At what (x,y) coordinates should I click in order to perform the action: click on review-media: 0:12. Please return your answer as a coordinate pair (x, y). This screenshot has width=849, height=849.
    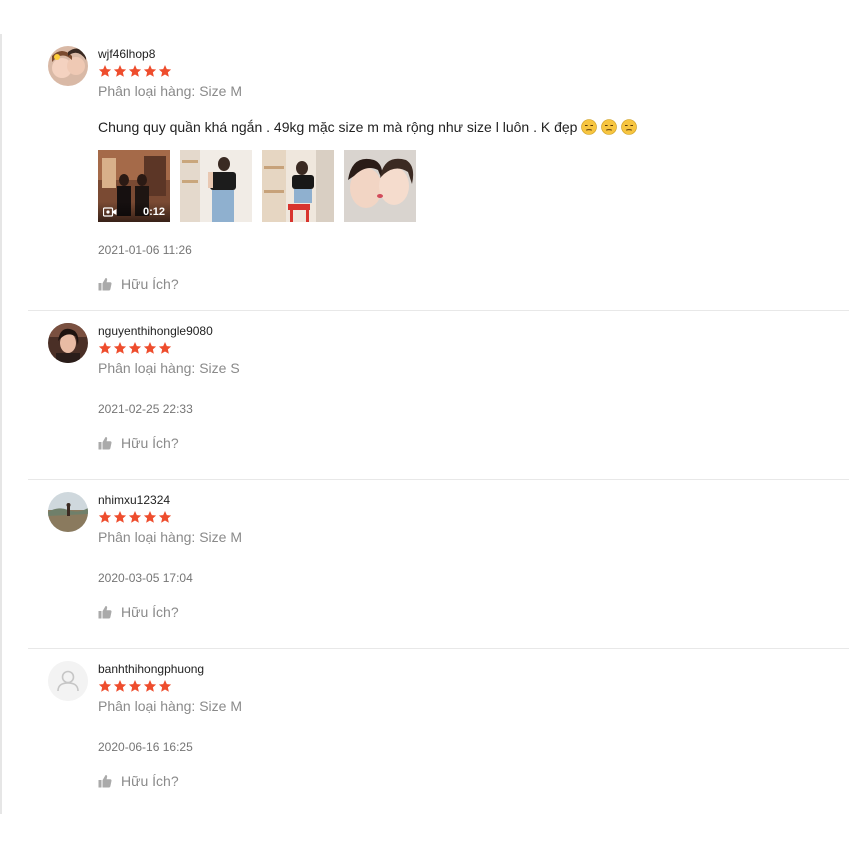
    Looking at the image, I should click on (473, 186).